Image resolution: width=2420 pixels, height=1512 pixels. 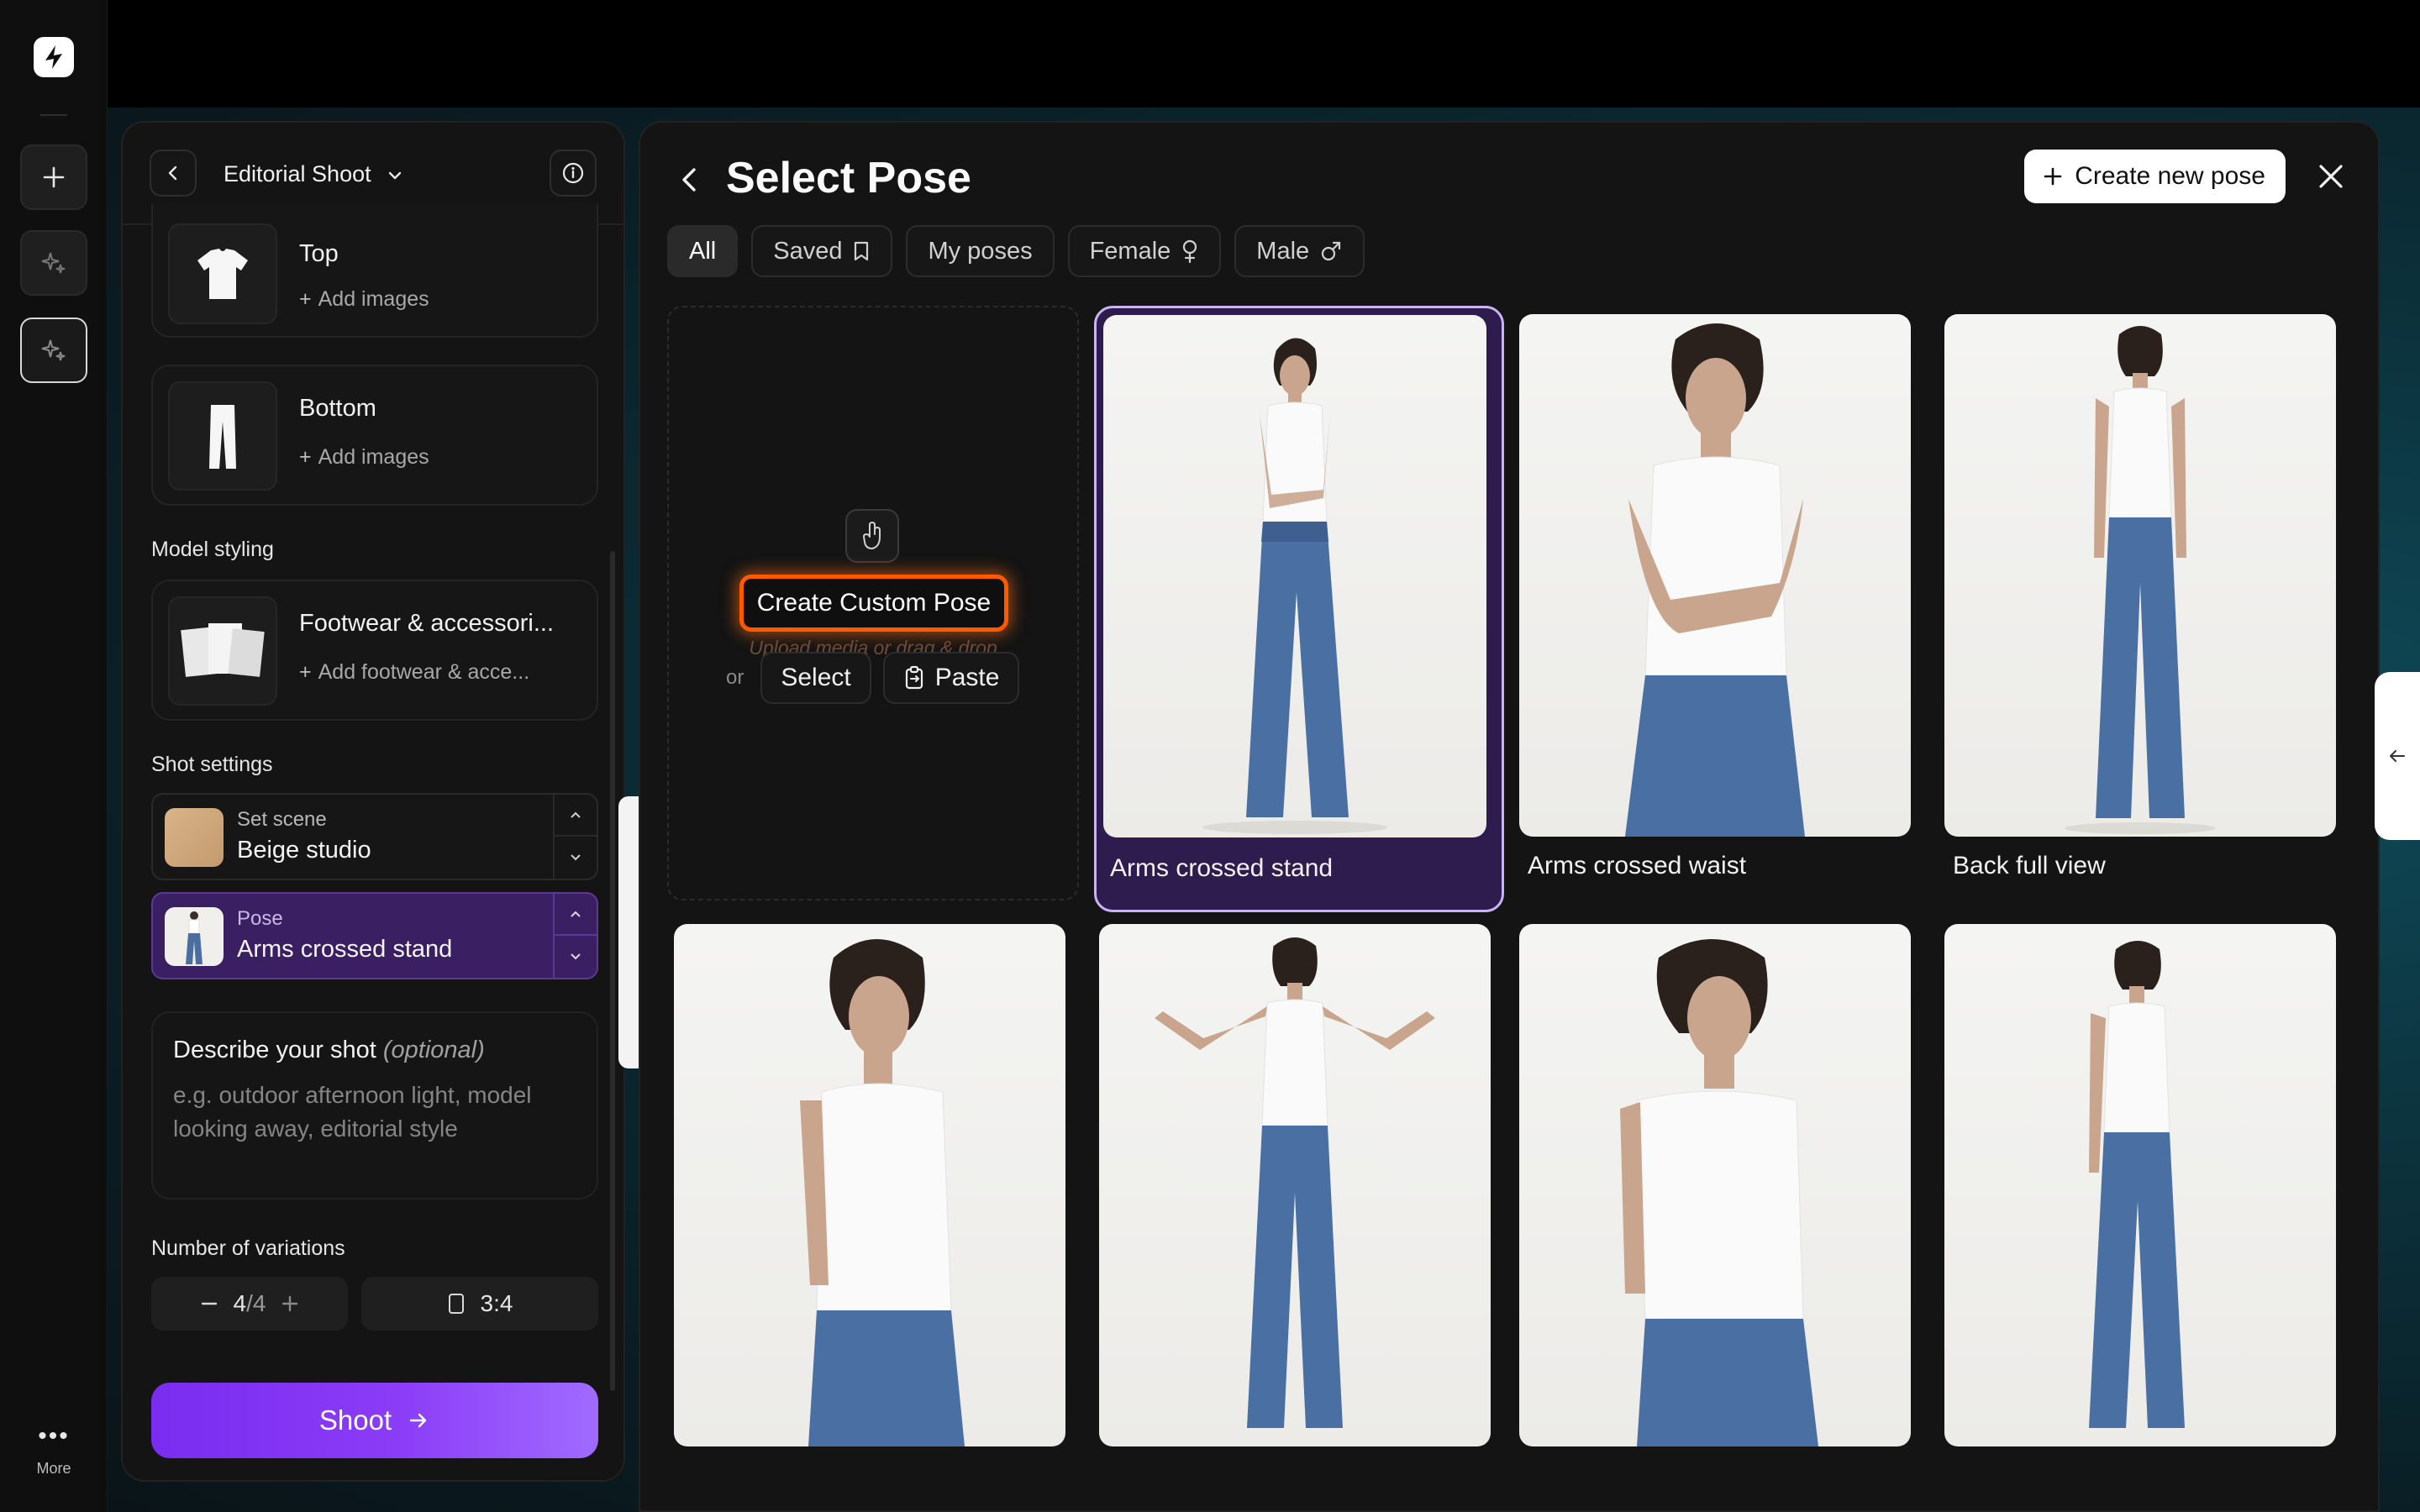 I want to click on pose-thumbnail, so click(x=195, y=936).